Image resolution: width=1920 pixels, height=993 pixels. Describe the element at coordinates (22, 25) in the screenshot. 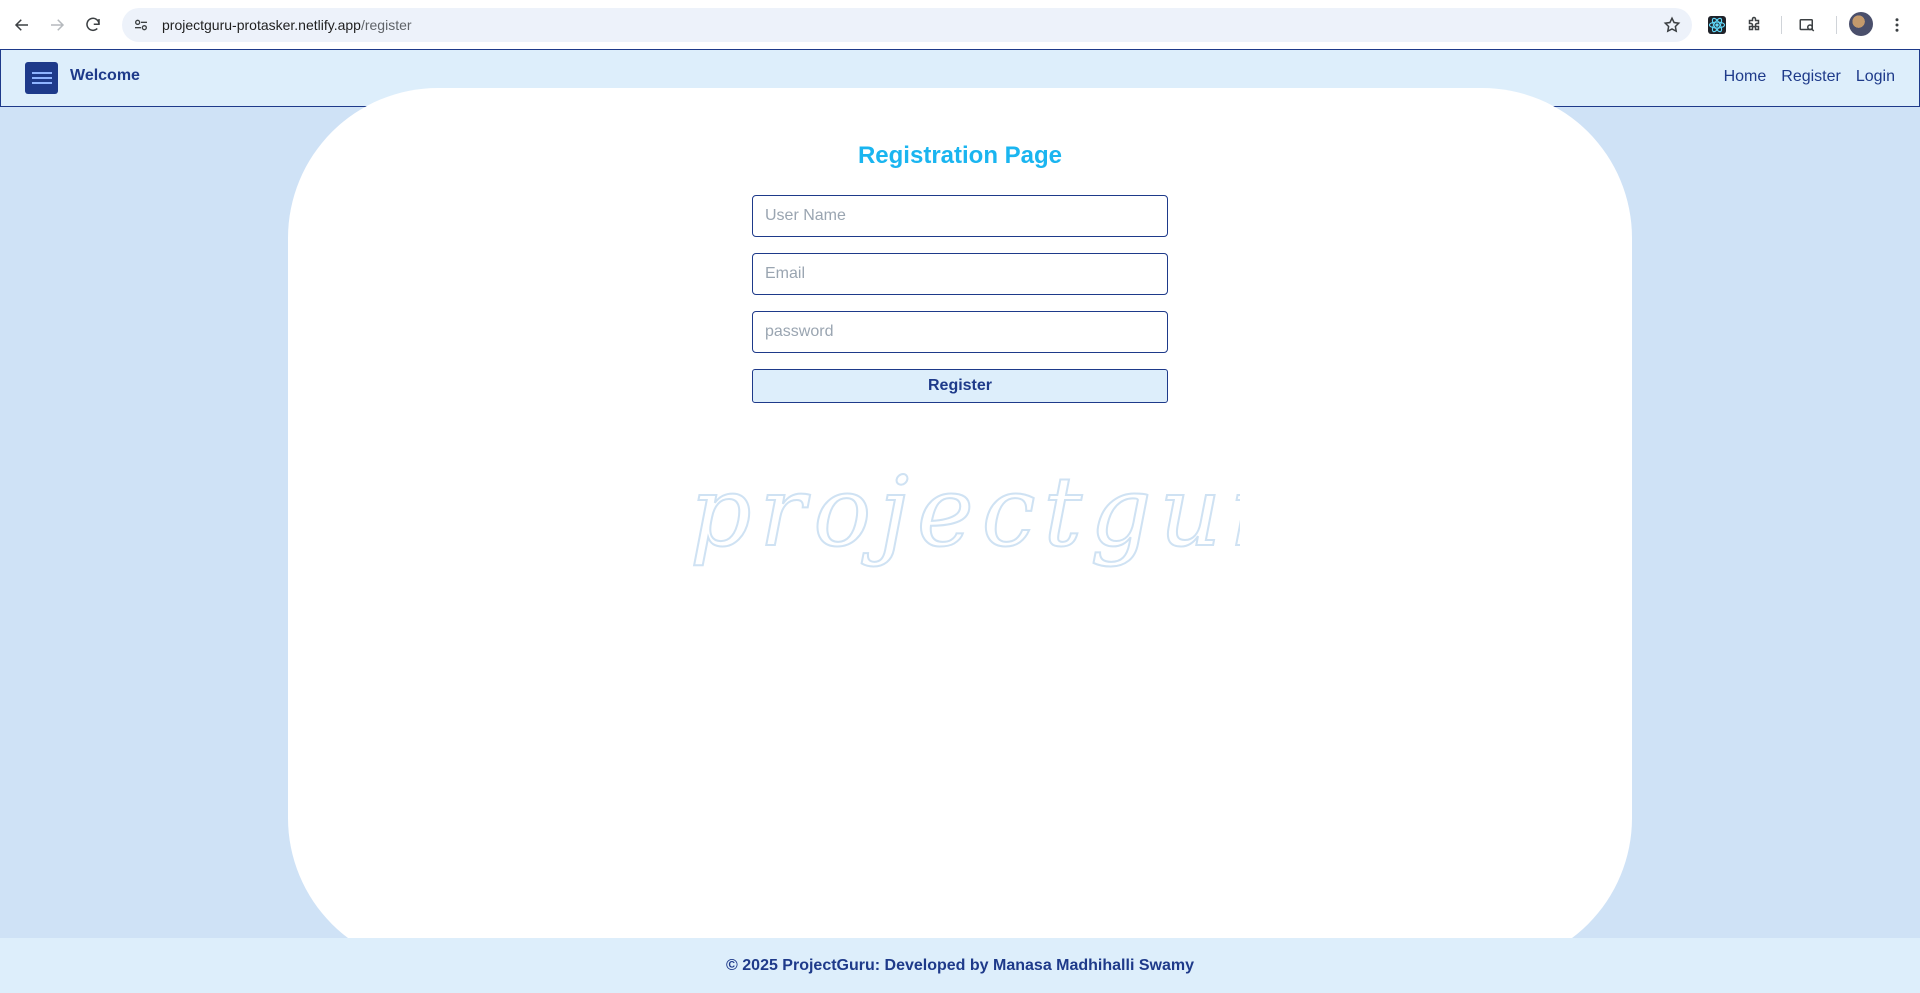

I see `back-arrow-icon` at that location.